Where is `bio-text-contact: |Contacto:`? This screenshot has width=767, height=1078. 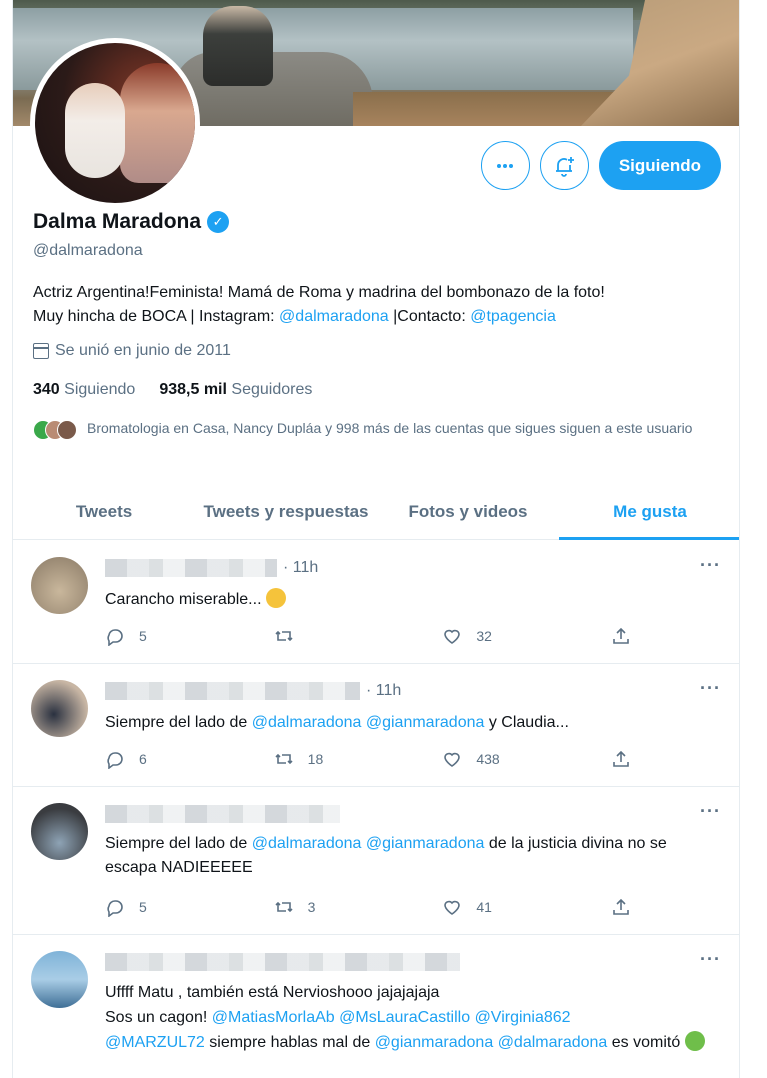
bio-text-contact: |Contacto: is located at coordinates (429, 316).